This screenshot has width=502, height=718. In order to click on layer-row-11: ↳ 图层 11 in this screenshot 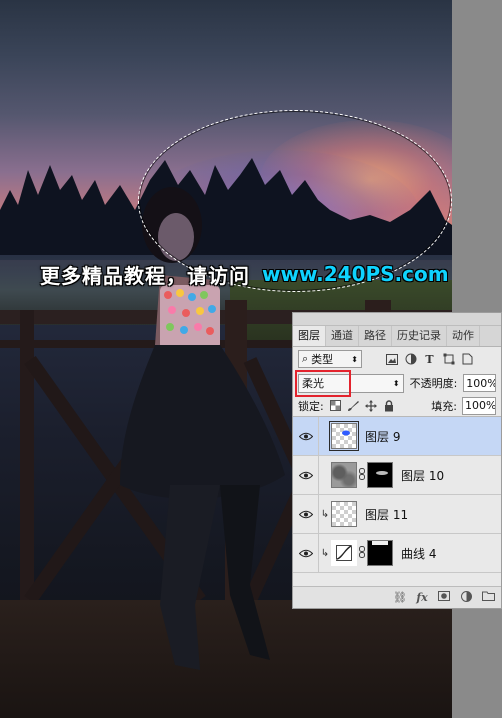, I will do `click(397, 514)`.